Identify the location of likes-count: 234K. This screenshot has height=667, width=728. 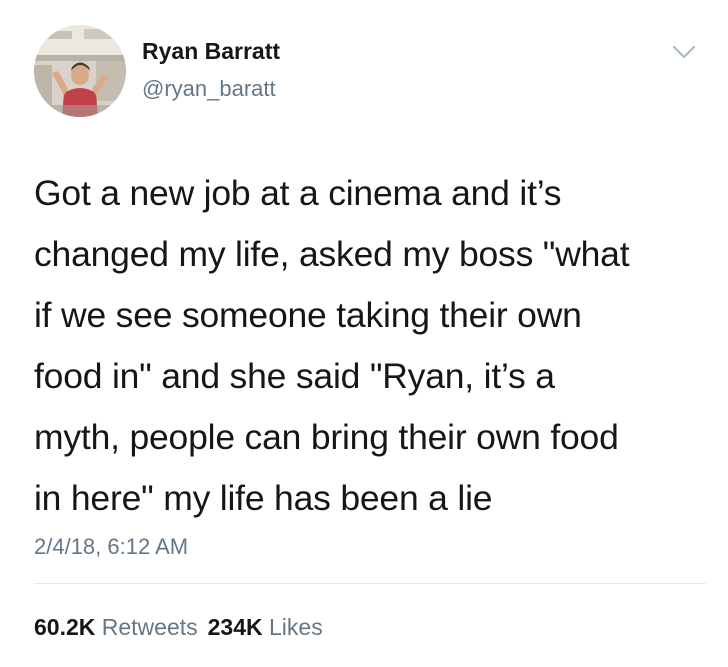
(235, 627).